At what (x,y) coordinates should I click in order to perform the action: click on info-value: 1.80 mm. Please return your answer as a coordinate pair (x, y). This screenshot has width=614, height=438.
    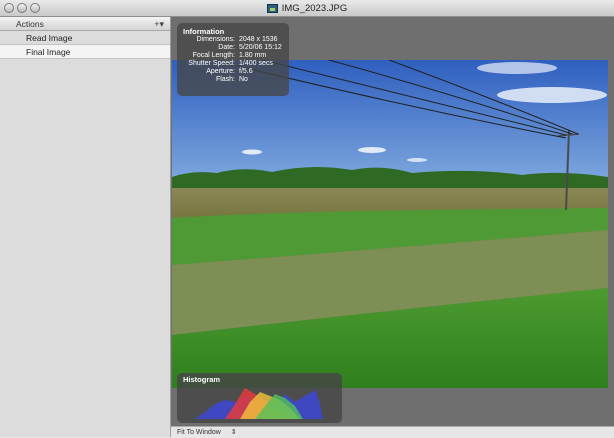
    Looking at the image, I should click on (253, 56).